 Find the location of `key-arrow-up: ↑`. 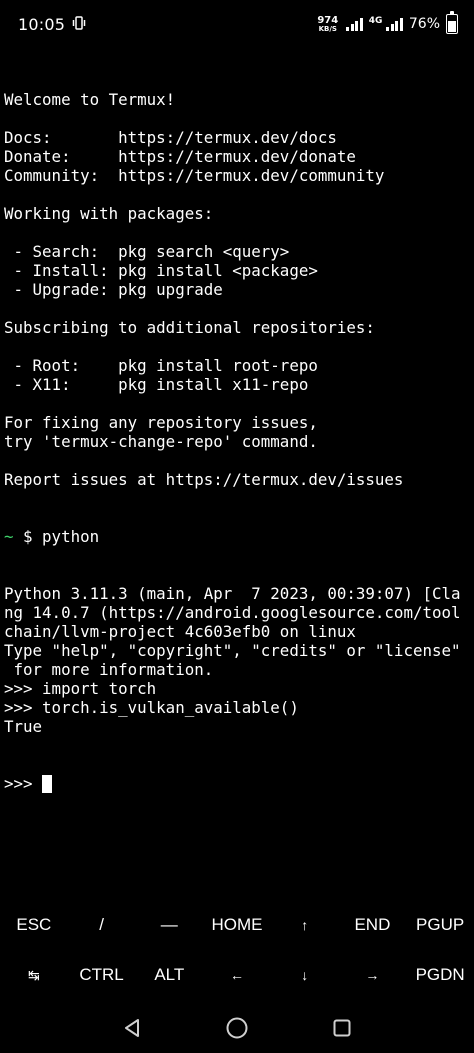

key-arrow-up: ↑ is located at coordinates (305, 925).